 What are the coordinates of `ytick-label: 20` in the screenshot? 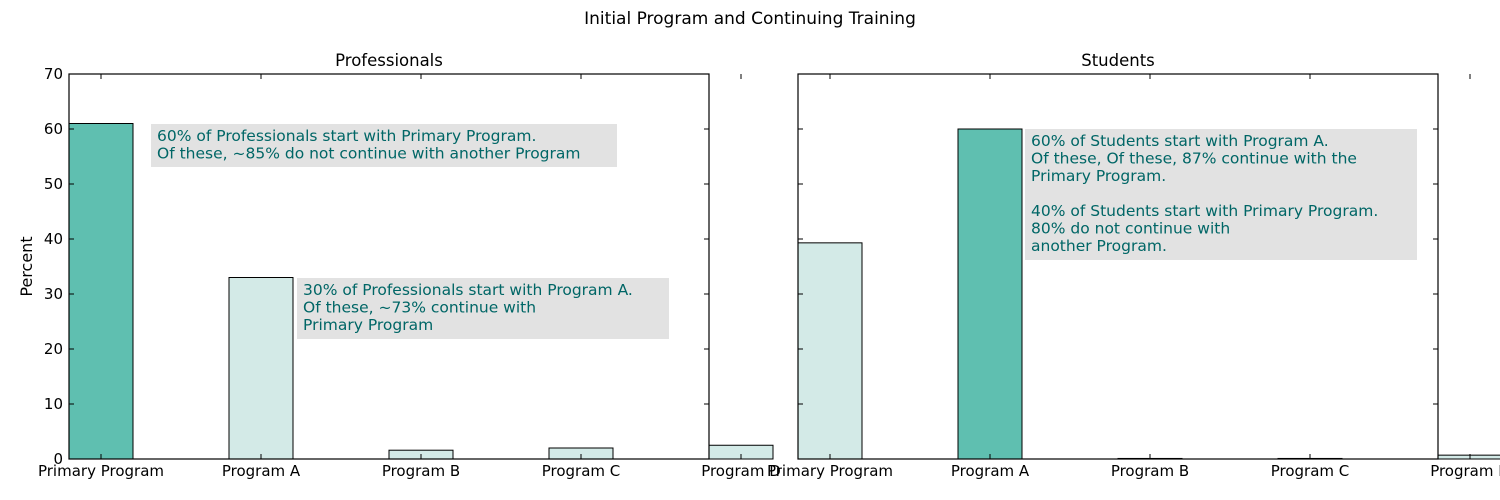 It's located at (53, 349).